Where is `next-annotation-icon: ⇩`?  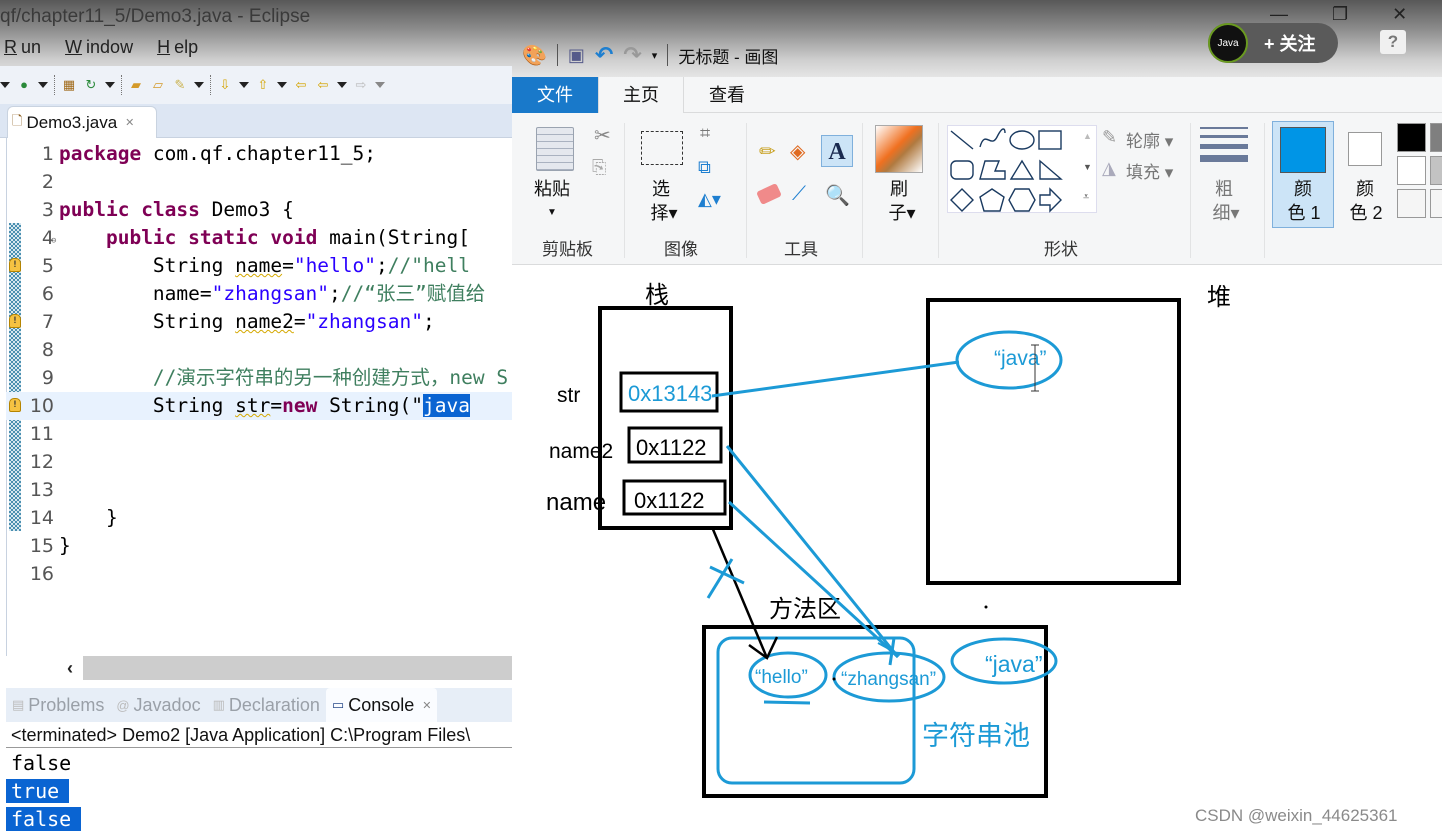 next-annotation-icon: ⇩ is located at coordinates (225, 85).